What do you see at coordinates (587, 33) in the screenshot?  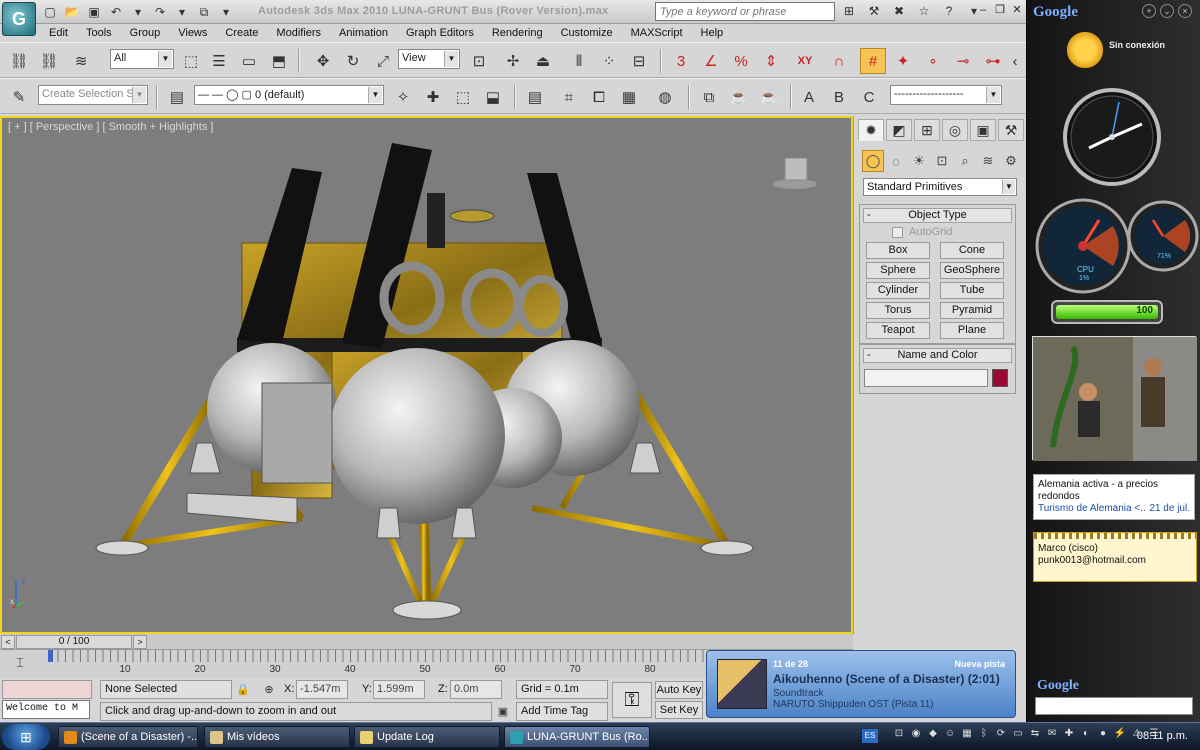 I see `menu-customize: Customize` at bounding box center [587, 33].